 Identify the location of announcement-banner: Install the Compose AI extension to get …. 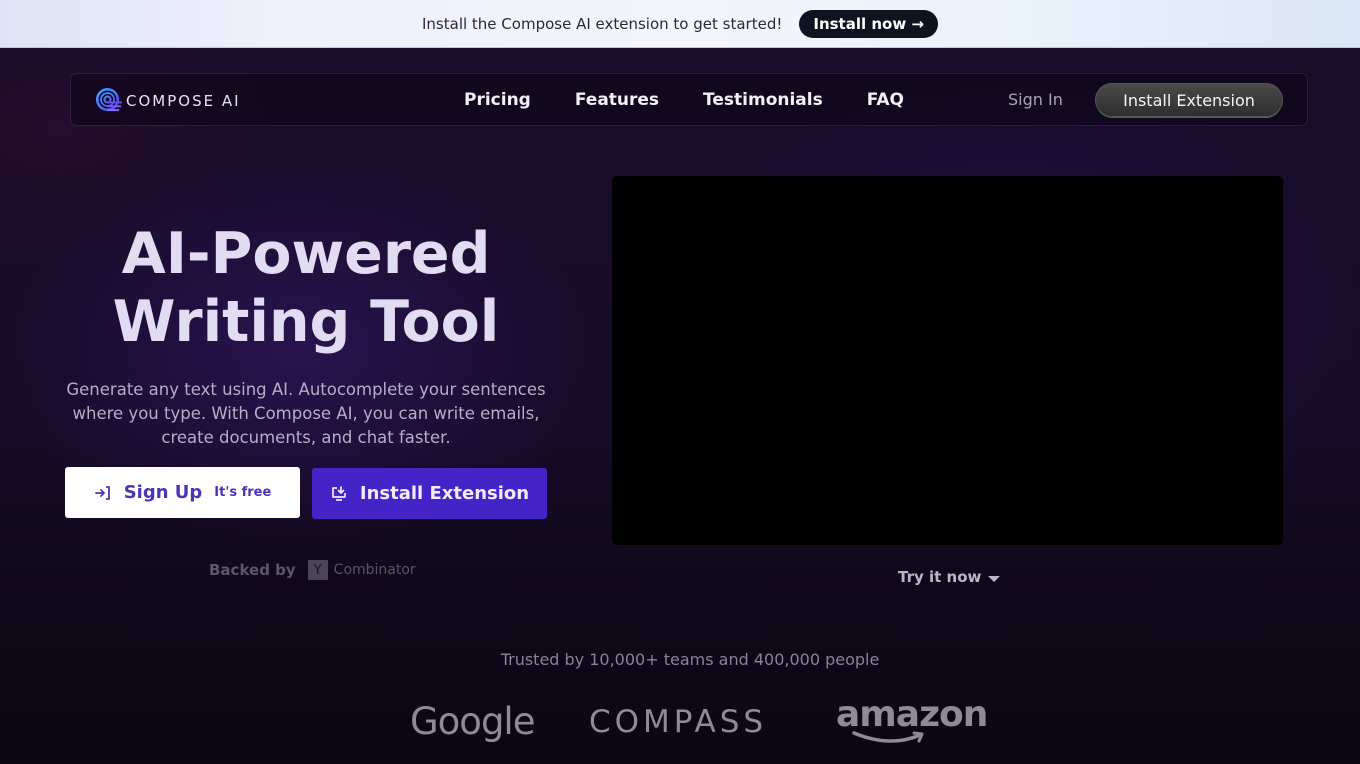
(680, 24).